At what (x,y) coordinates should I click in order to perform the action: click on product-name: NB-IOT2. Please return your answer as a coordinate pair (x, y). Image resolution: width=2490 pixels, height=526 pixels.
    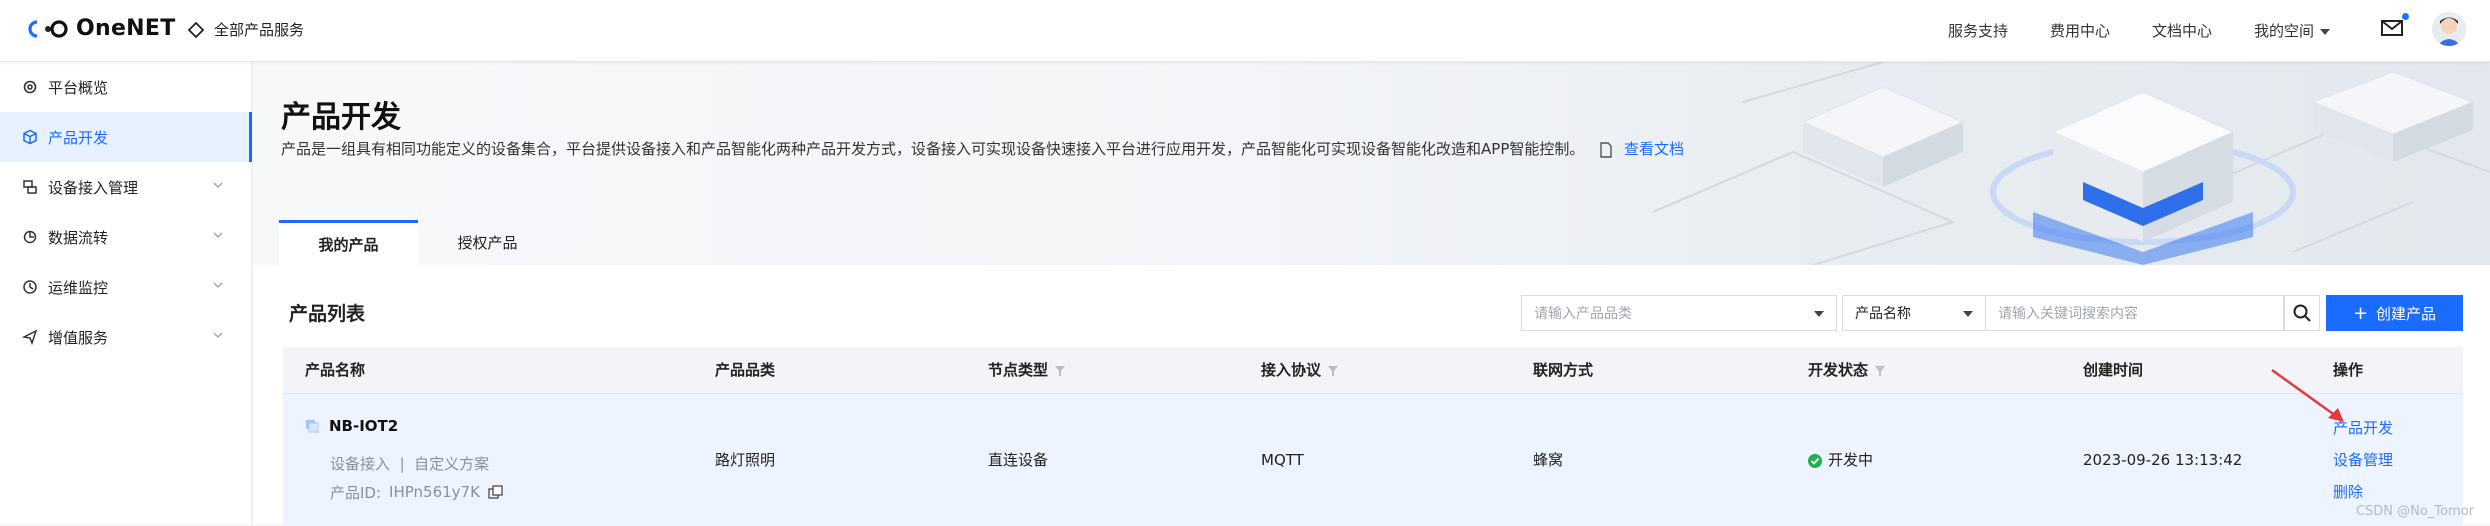
    Looking at the image, I should click on (499, 426).